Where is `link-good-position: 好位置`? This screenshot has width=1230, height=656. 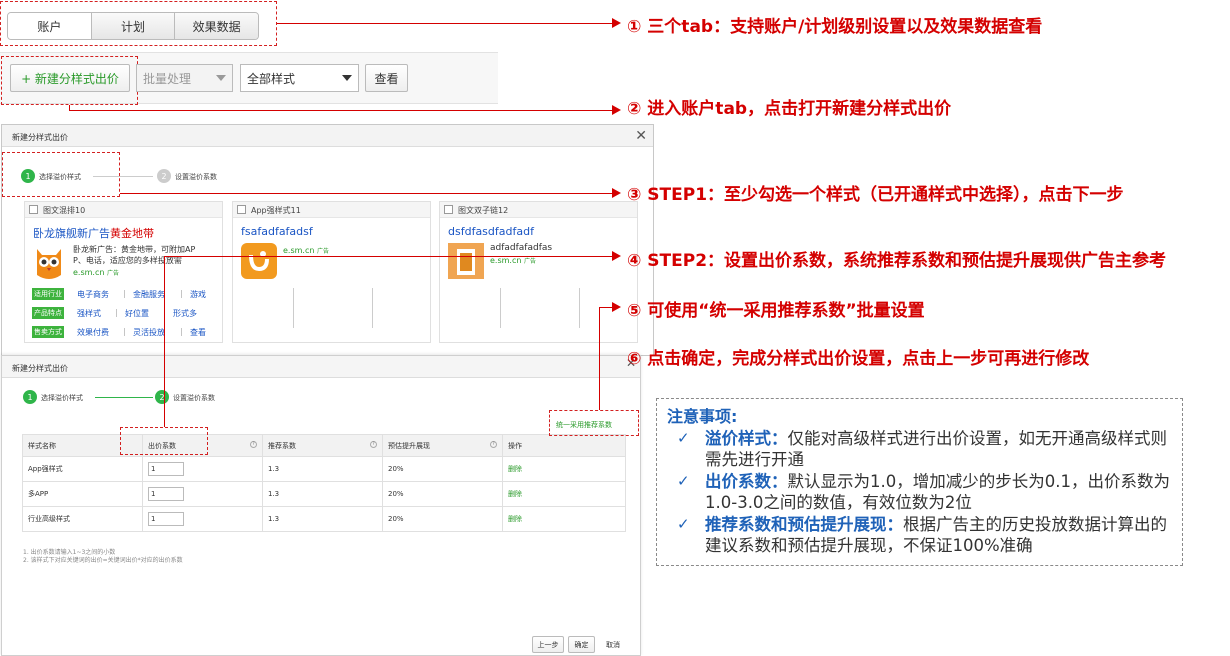 link-good-position: 好位置 is located at coordinates (137, 313).